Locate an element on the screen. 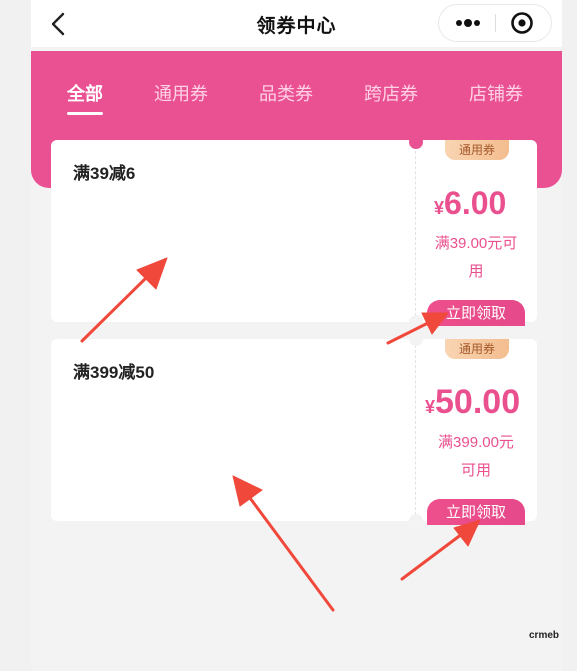 The image size is (577, 671). tab-general: 通用券 is located at coordinates (181, 93).